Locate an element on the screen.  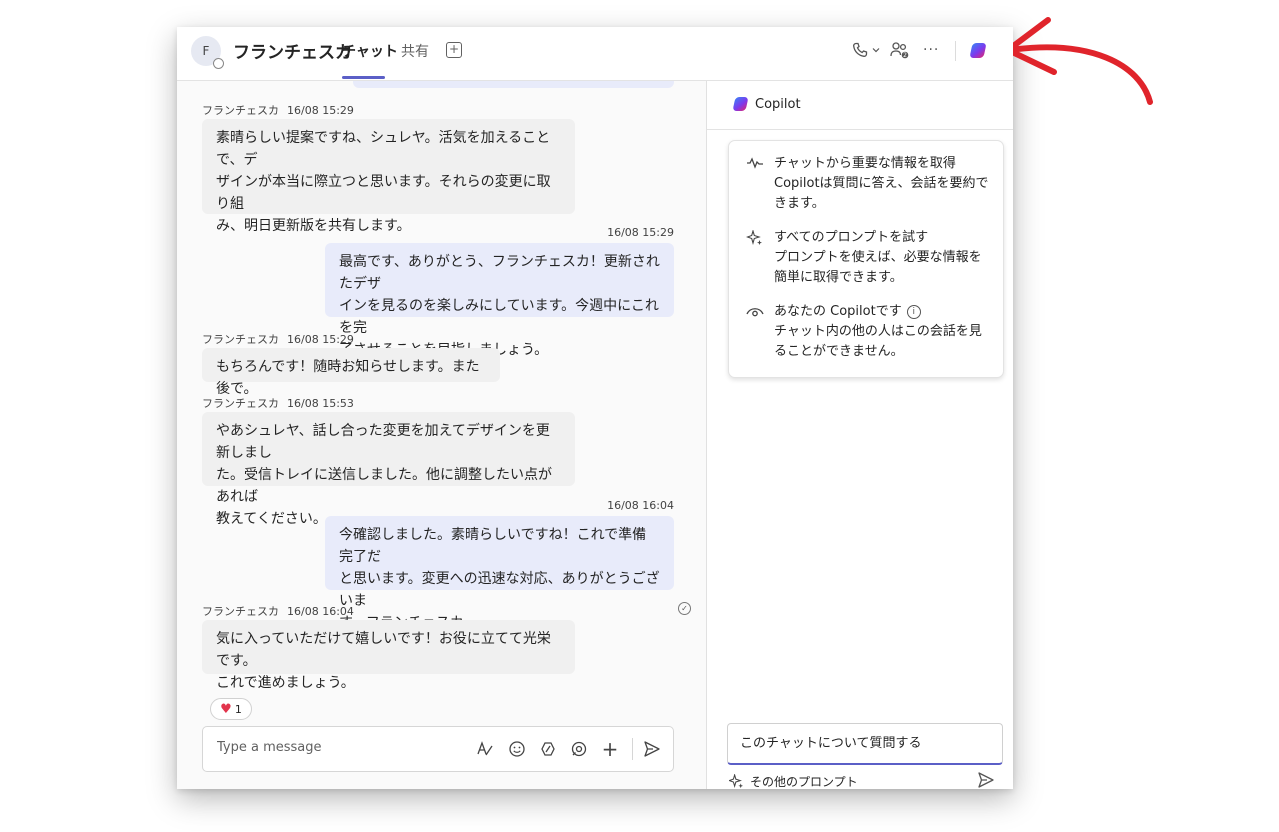
message-line: み、明日更新版を共有します。 is located at coordinates (313, 226).